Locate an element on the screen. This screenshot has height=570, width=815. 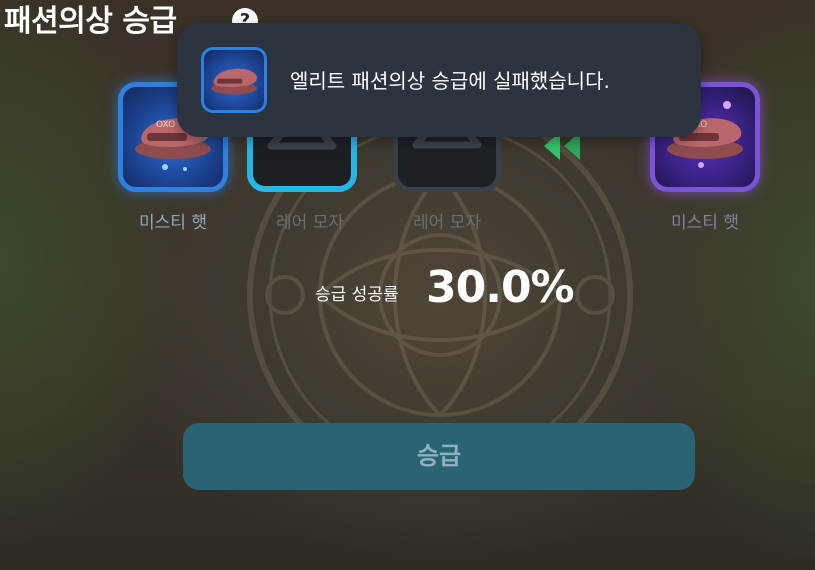
slot-label-result: 미스티 햇 is located at coordinates (705, 223).